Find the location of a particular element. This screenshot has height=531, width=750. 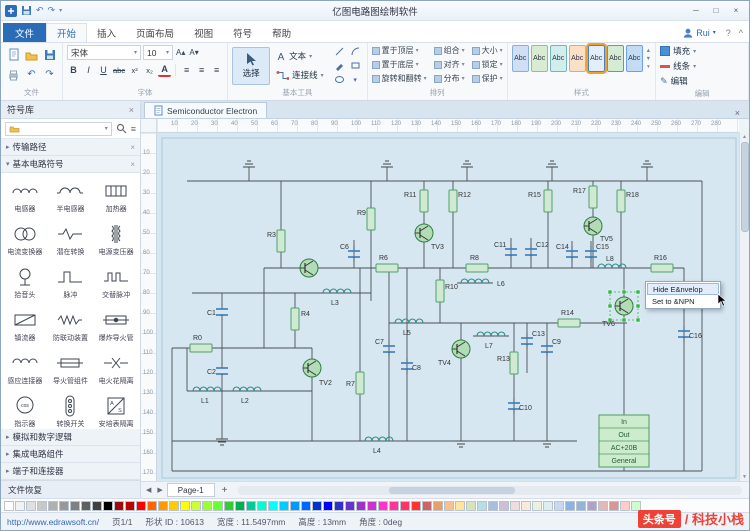

pencil-tool-icon is located at coordinates (339, 65).